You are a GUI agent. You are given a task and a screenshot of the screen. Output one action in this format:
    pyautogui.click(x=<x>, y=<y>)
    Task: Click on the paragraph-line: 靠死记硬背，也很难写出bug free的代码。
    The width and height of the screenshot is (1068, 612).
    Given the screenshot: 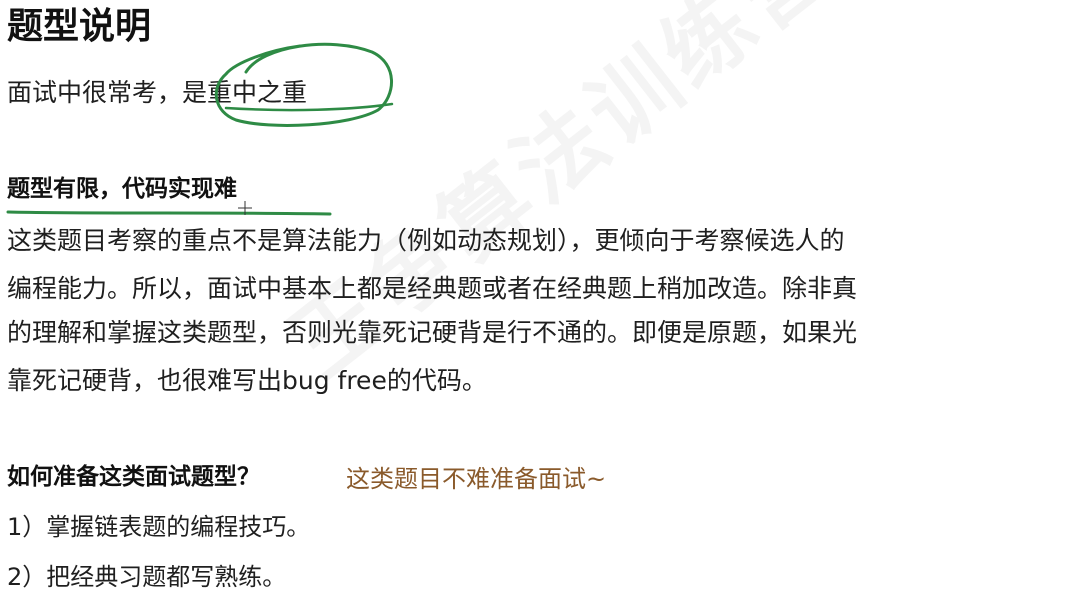 What is the action you would take?
    pyautogui.click(x=247, y=380)
    